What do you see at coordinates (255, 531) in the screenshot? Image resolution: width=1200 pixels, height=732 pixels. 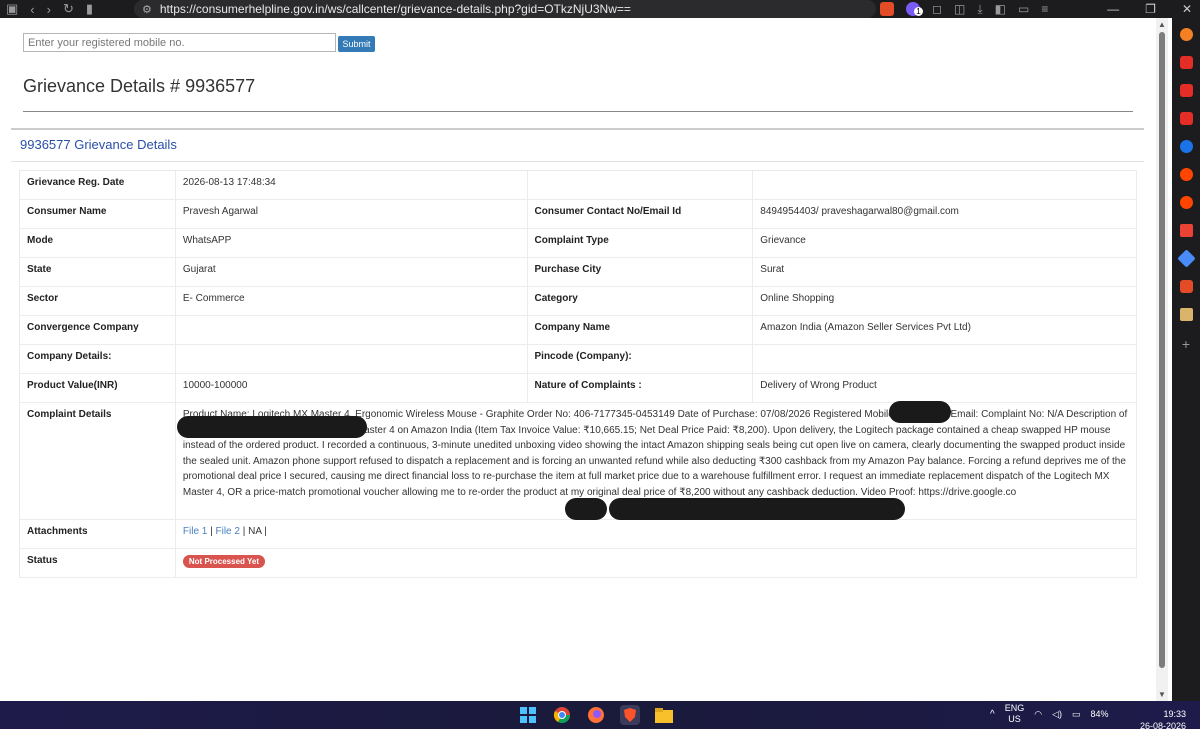 I see `attachment-na: NA` at bounding box center [255, 531].